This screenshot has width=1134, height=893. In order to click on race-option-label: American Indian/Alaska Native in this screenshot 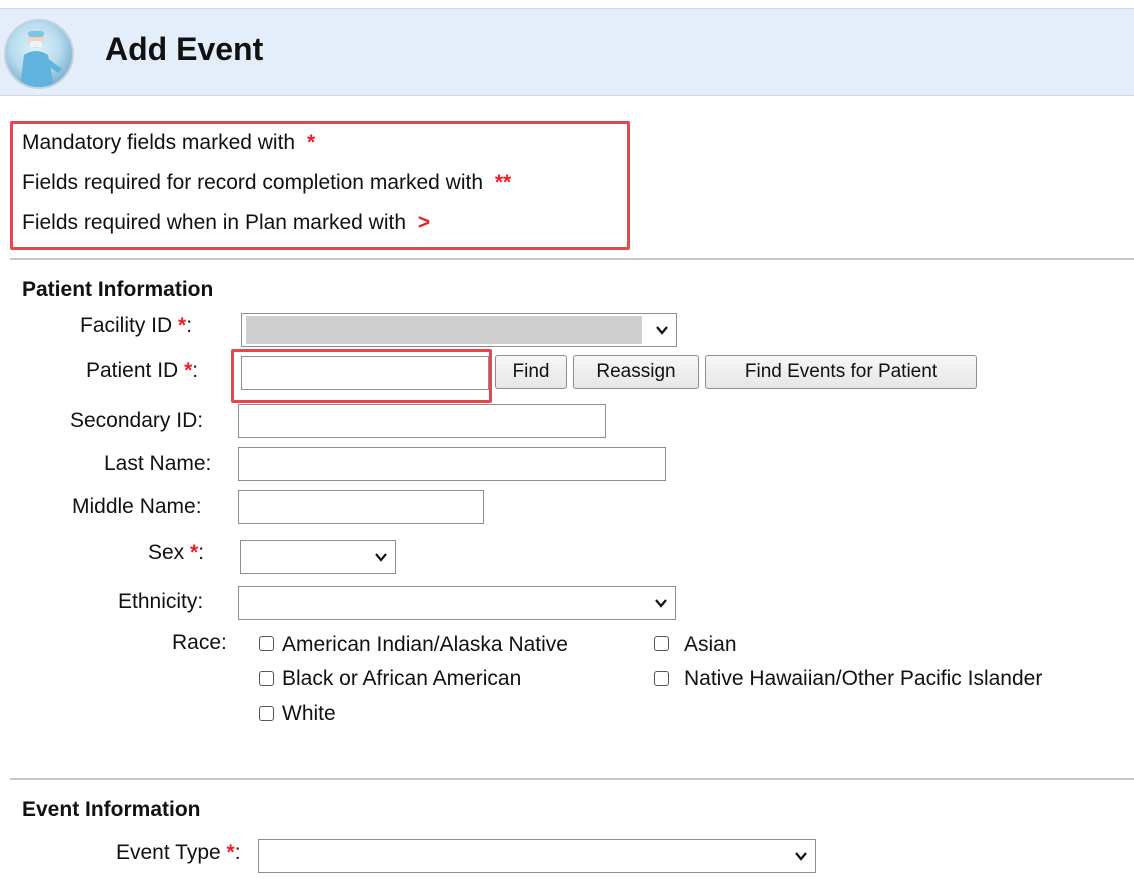, I will do `click(425, 644)`.